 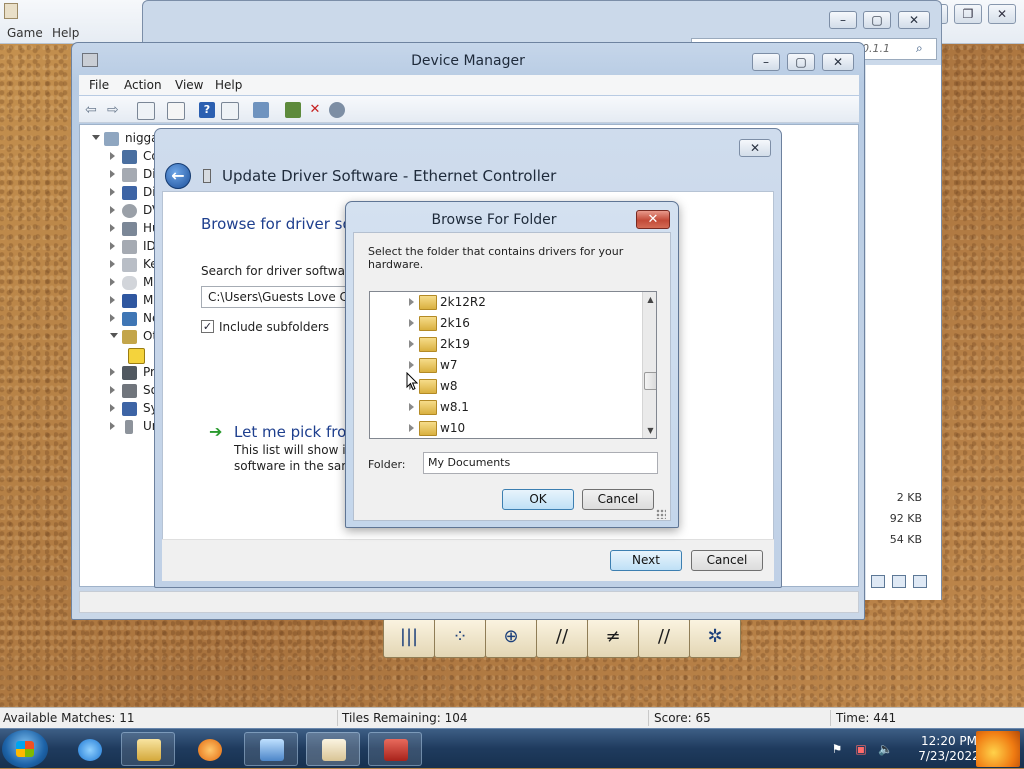 I want to click on network-icon: ▣, so click(x=861, y=749).